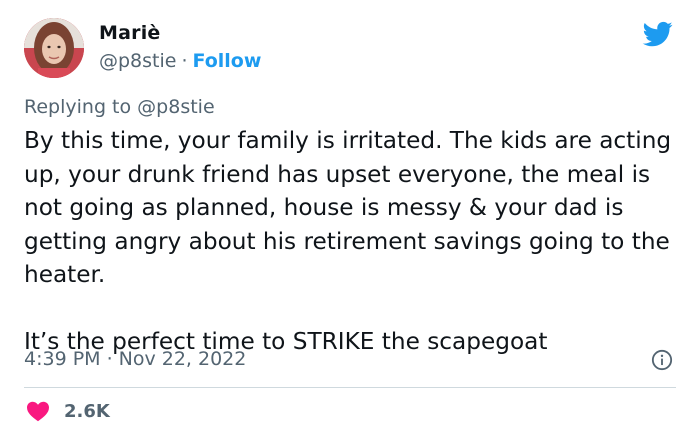 The image size is (700, 441). I want to click on like-count: 2.6K, so click(87, 411).